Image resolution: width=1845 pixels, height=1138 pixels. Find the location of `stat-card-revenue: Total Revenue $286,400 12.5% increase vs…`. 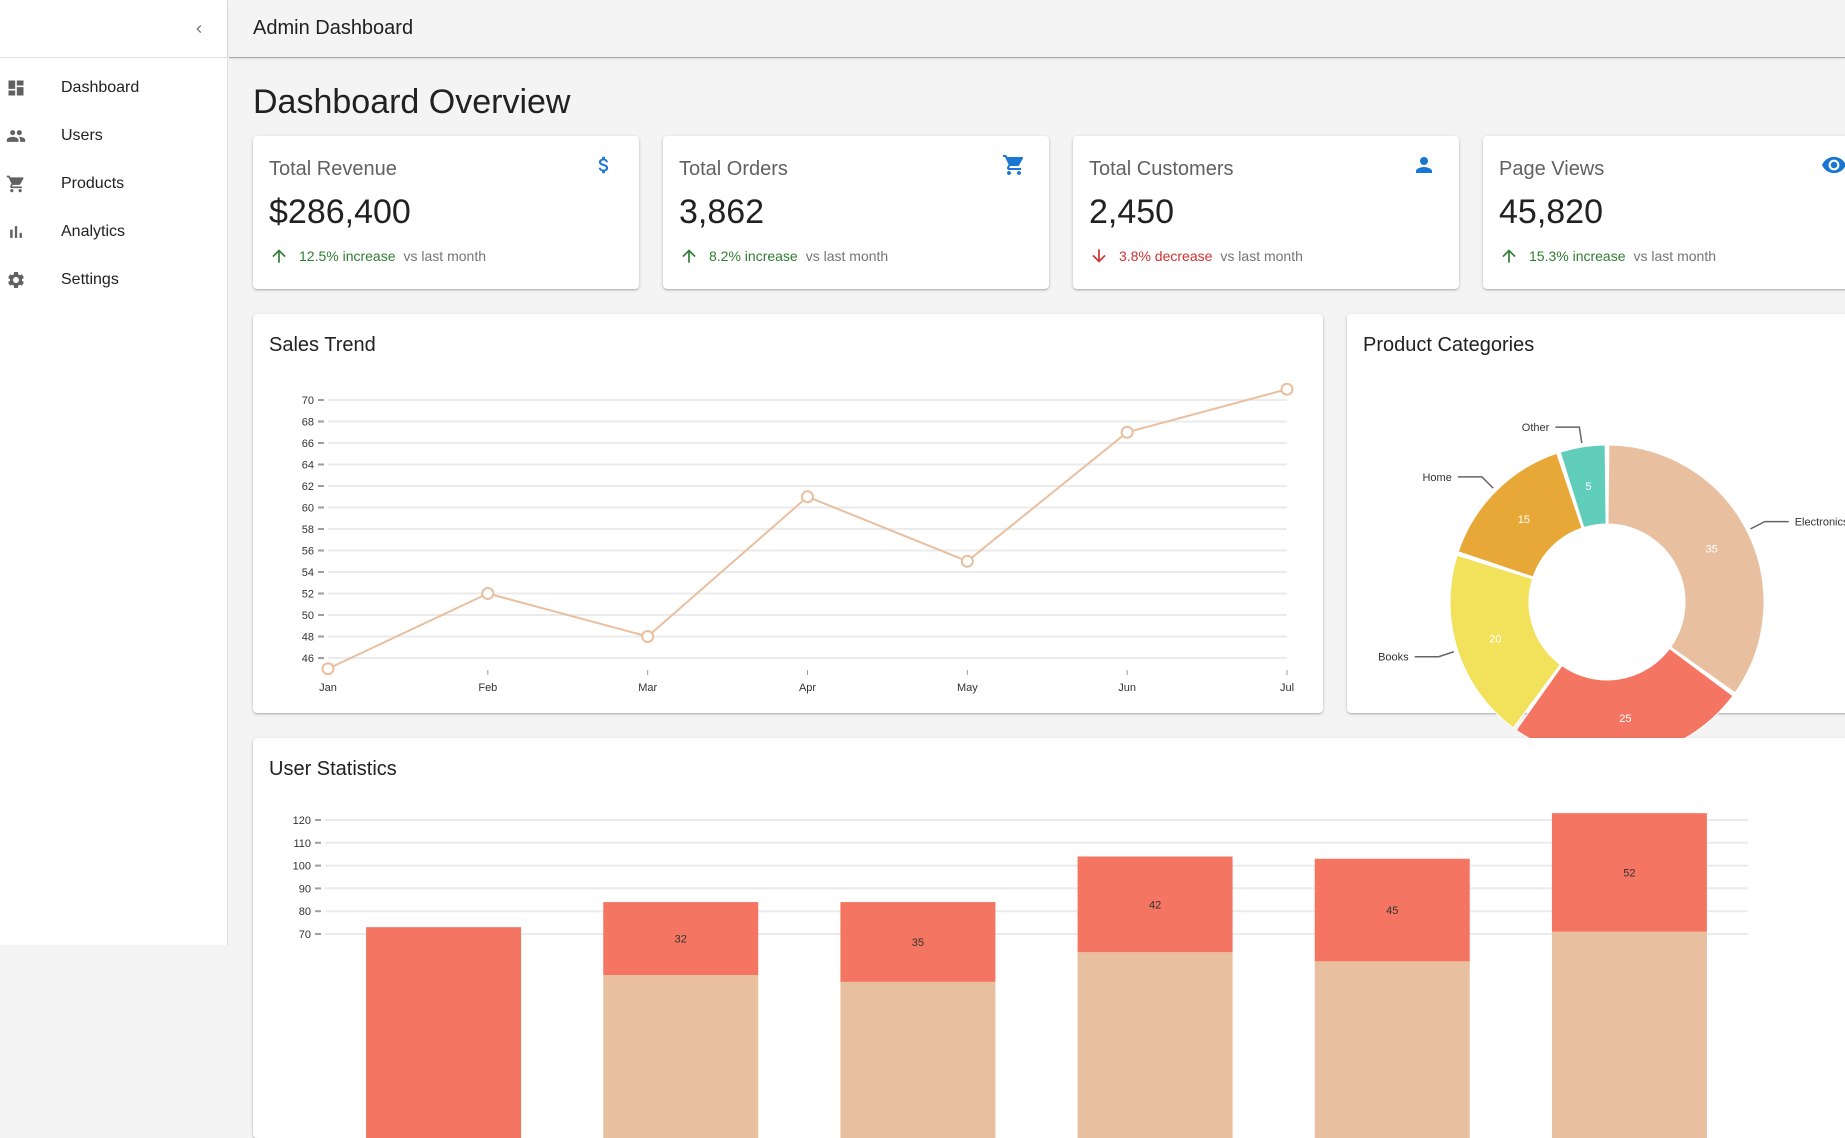

stat-card-revenue: Total Revenue $286,400 12.5% increase vs… is located at coordinates (446, 212).